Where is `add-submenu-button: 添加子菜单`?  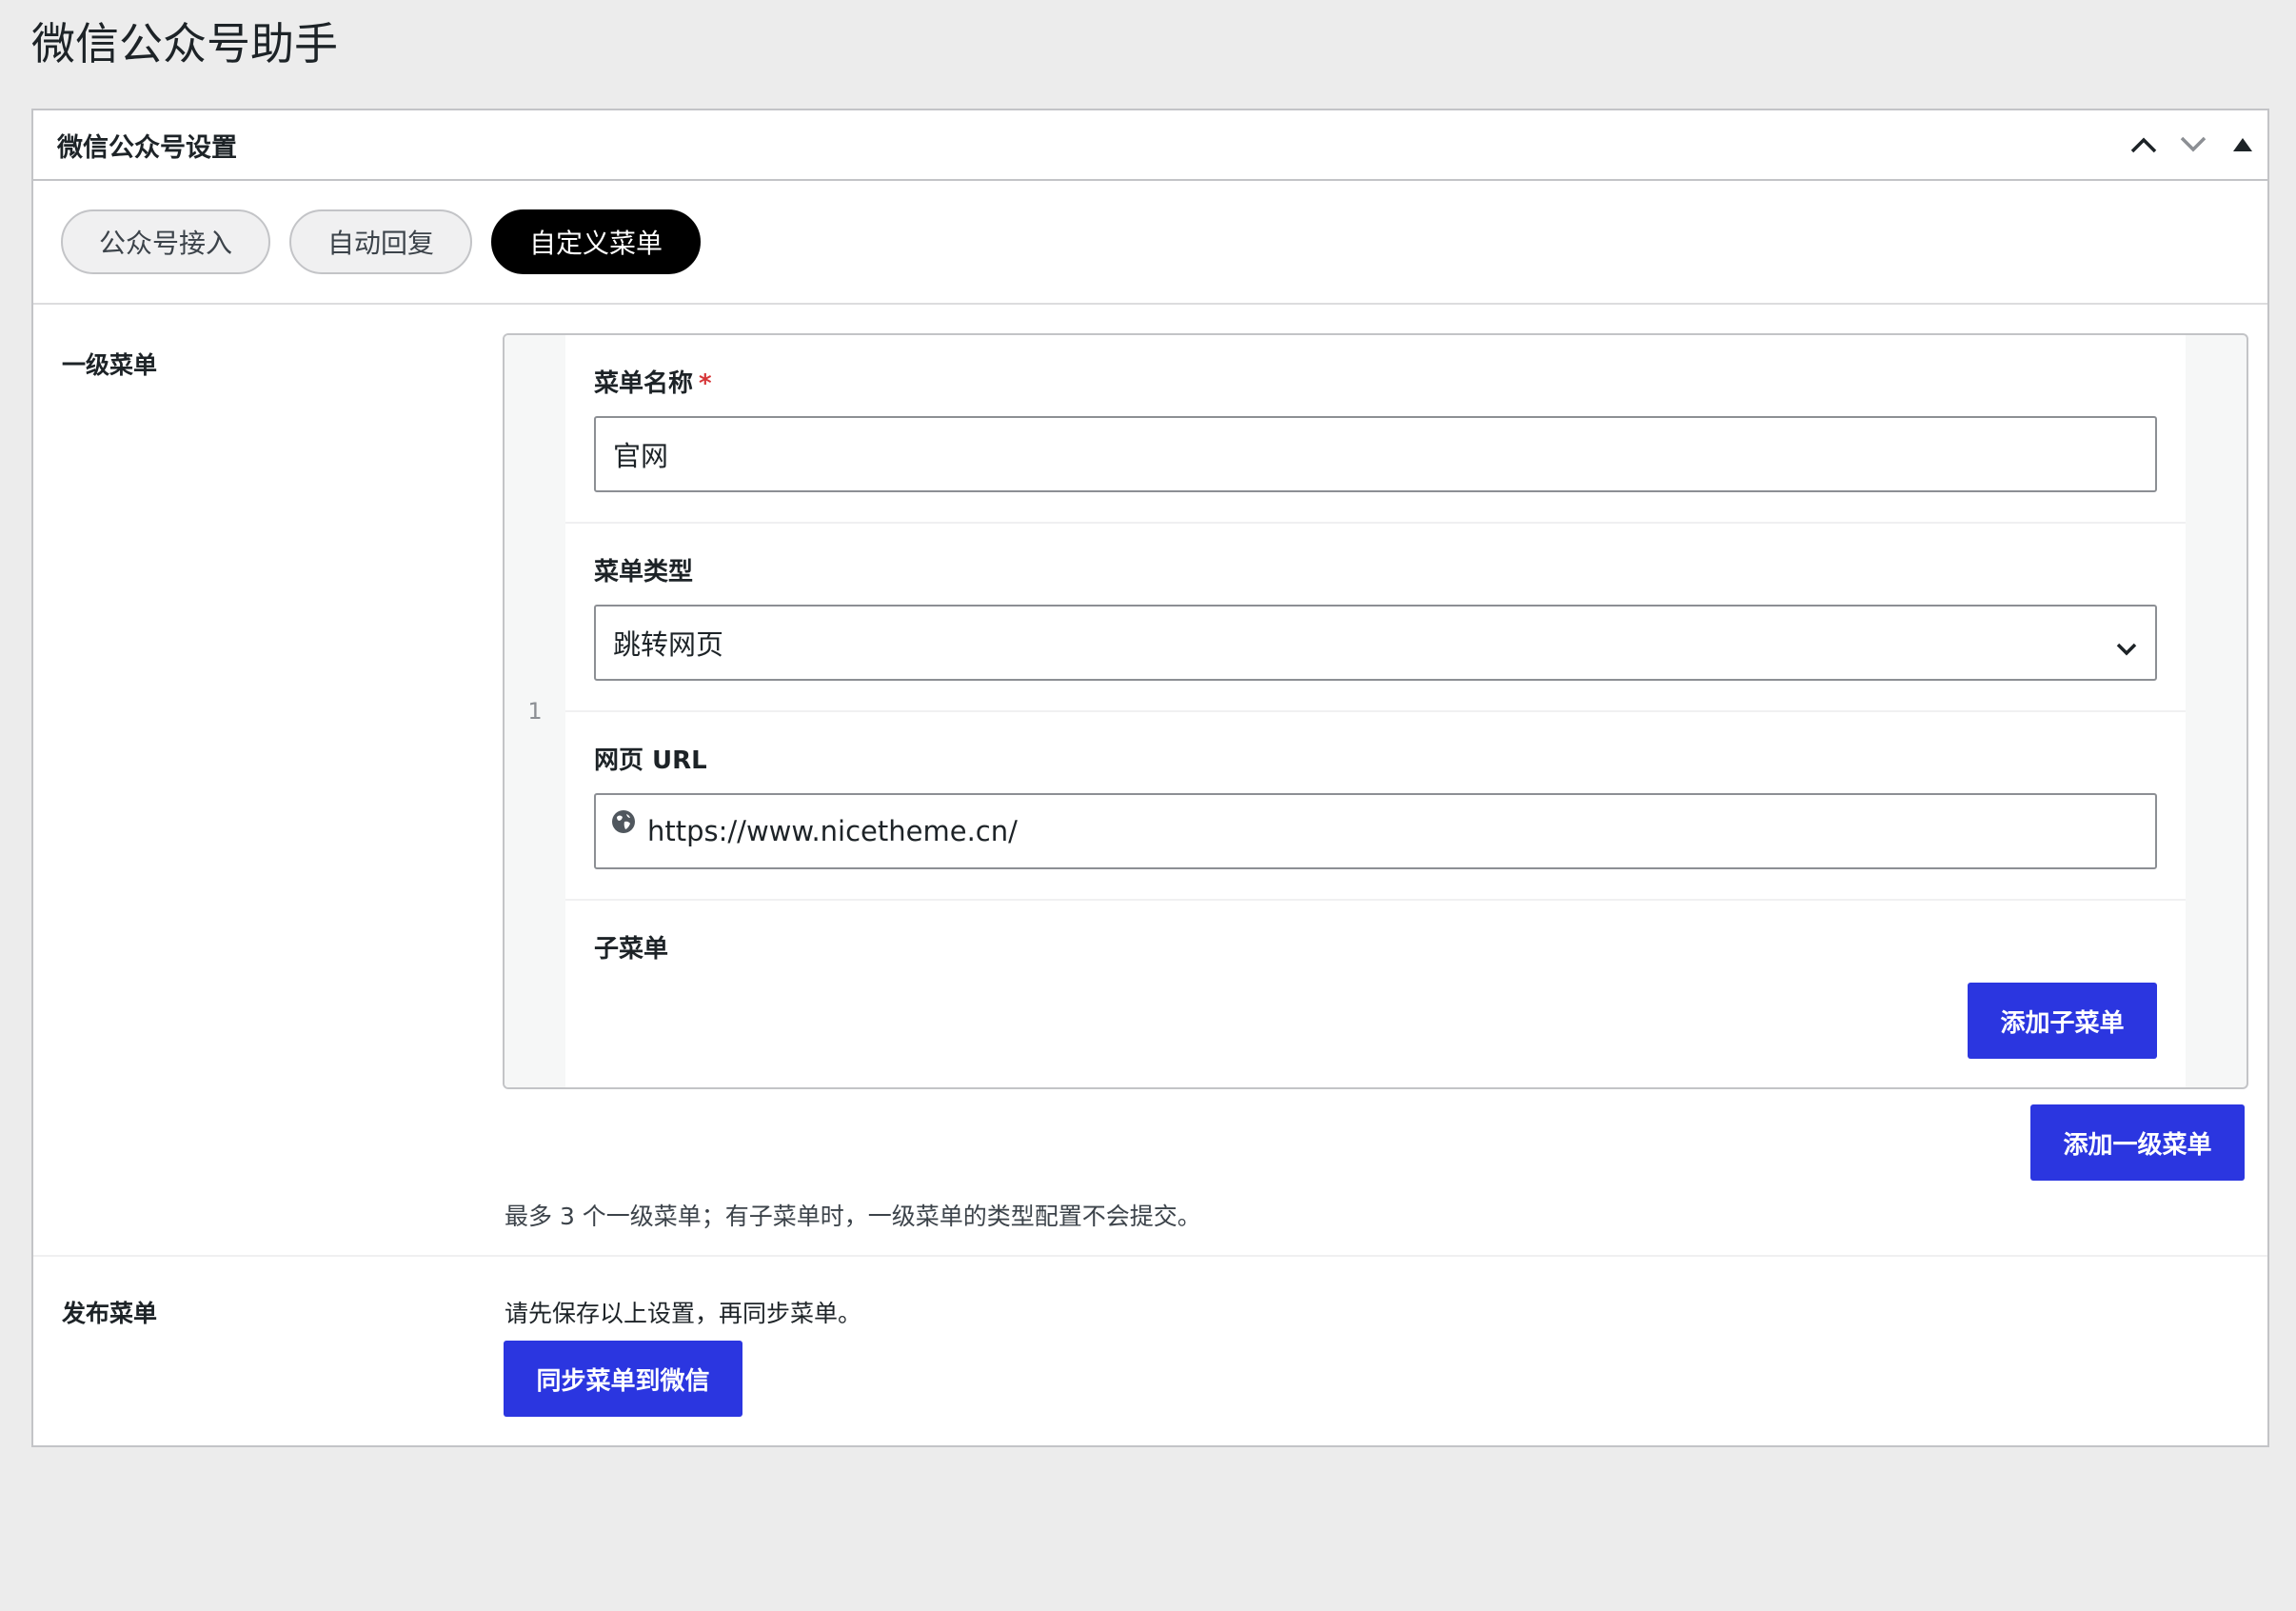 add-submenu-button: 添加子菜单 is located at coordinates (2062, 1021).